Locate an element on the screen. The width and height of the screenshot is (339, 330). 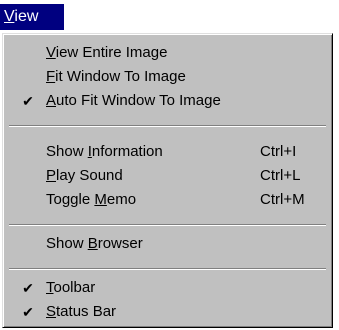
shortcut-label: Ctrl+I is located at coordinates (278, 151).